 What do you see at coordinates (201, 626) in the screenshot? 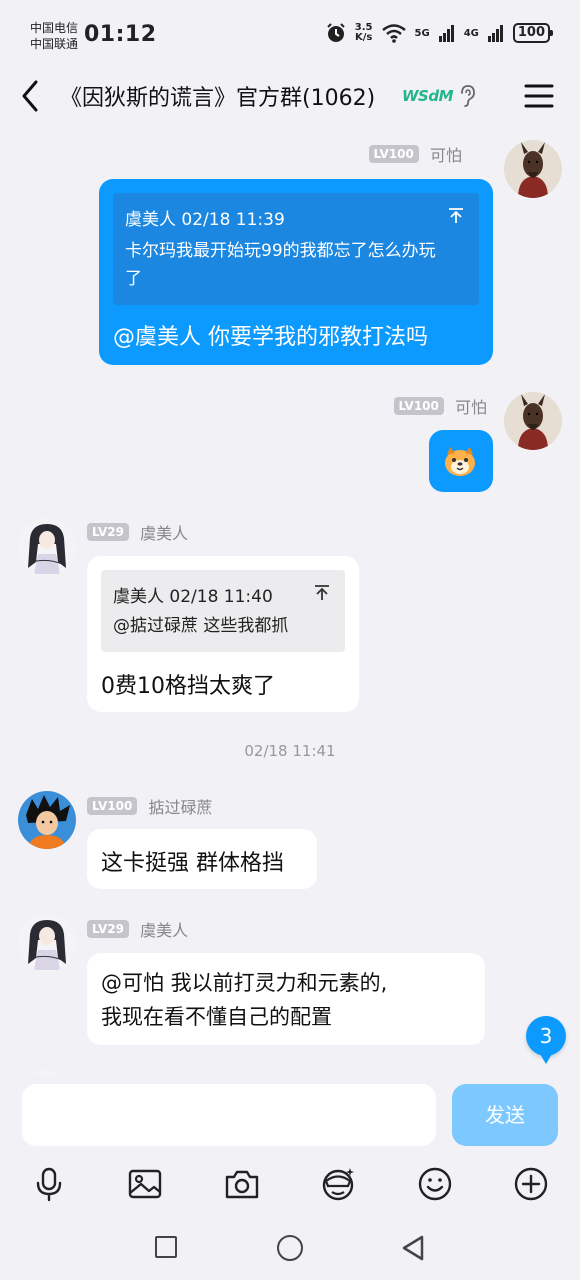
I see `quote-text-line-1: @掂过碌蔗 这些我都抓` at bounding box center [201, 626].